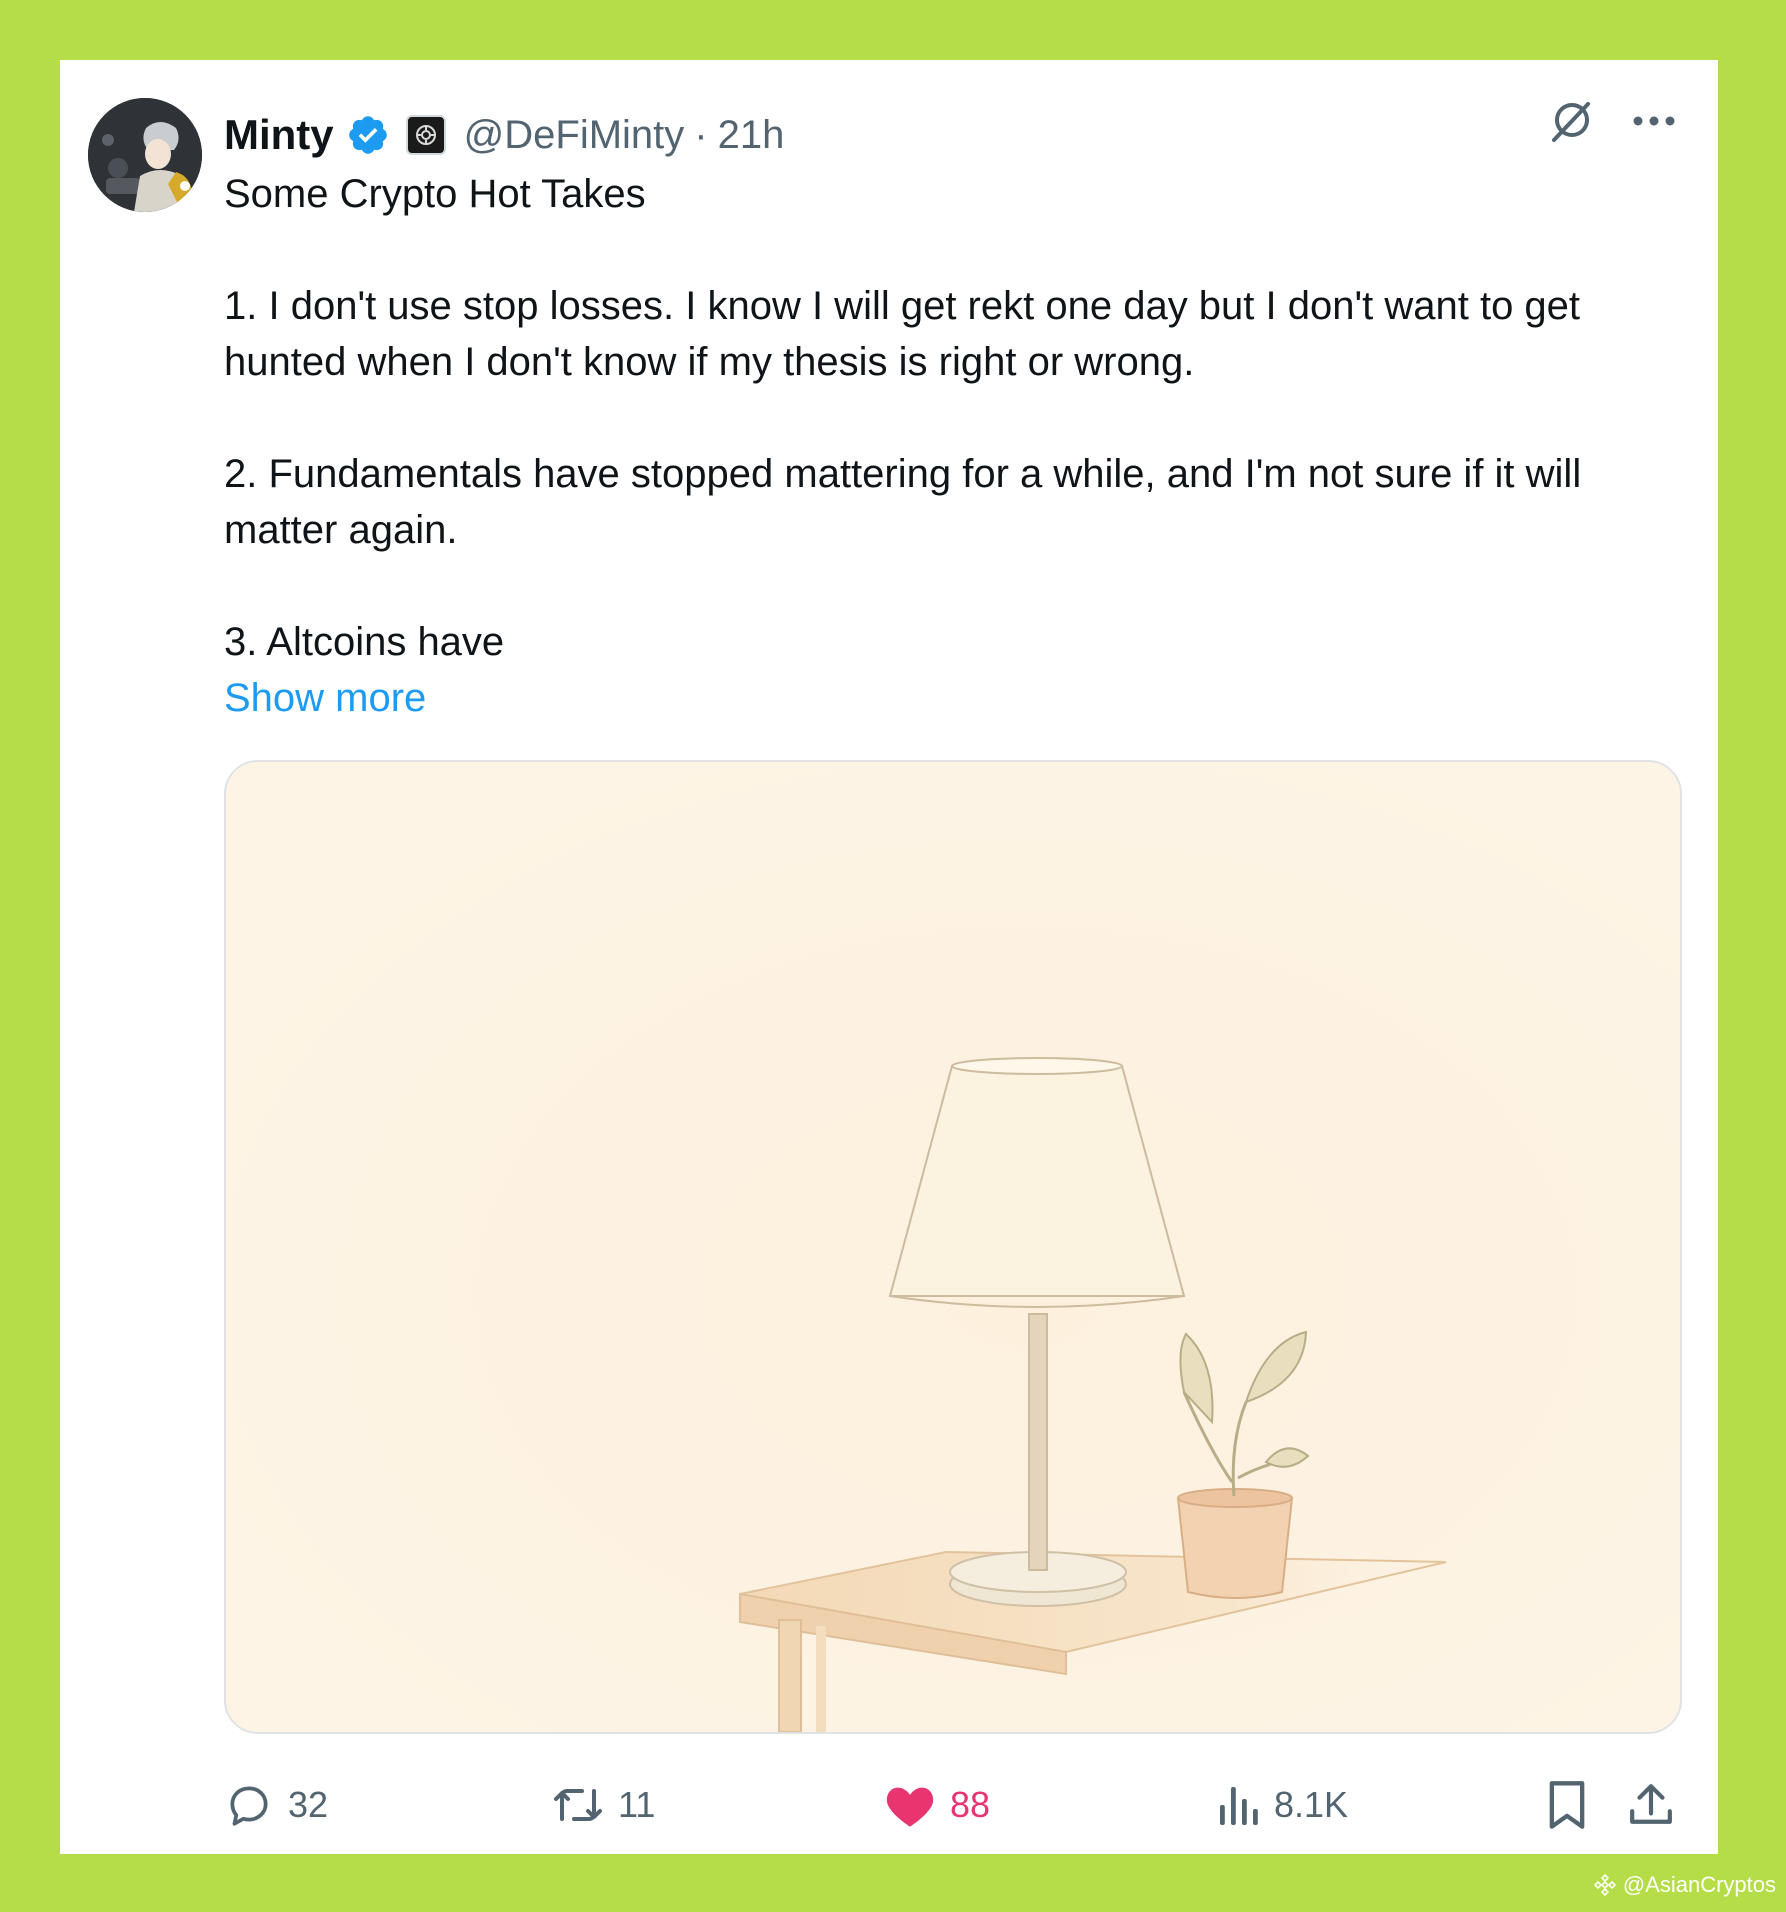 This screenshot has width=1786, height=1912. Describe the element at coordinates (1604, 1885) in the screenshot. I see `binance-logo-icon` at that location.